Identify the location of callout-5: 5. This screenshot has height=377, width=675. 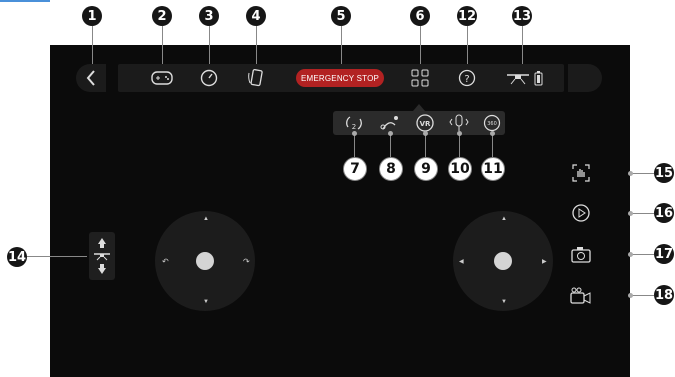
(341, 16).